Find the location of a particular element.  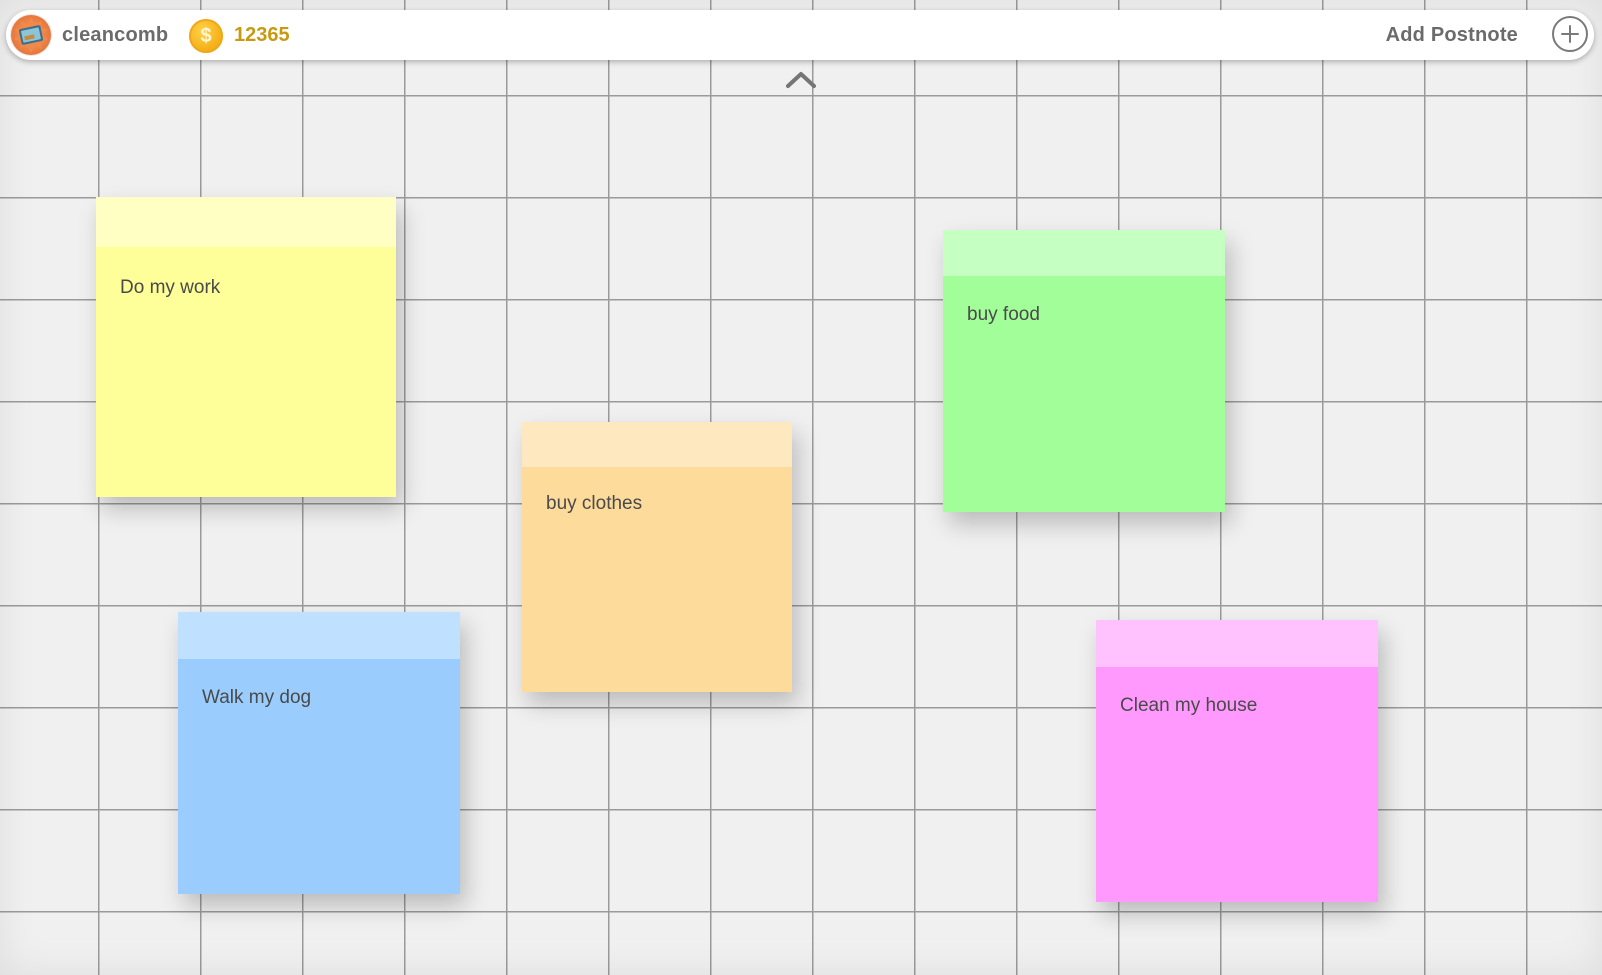

top-bar: cleancomb $ 12365 Add Postnote is located at coordinates (800, 35).